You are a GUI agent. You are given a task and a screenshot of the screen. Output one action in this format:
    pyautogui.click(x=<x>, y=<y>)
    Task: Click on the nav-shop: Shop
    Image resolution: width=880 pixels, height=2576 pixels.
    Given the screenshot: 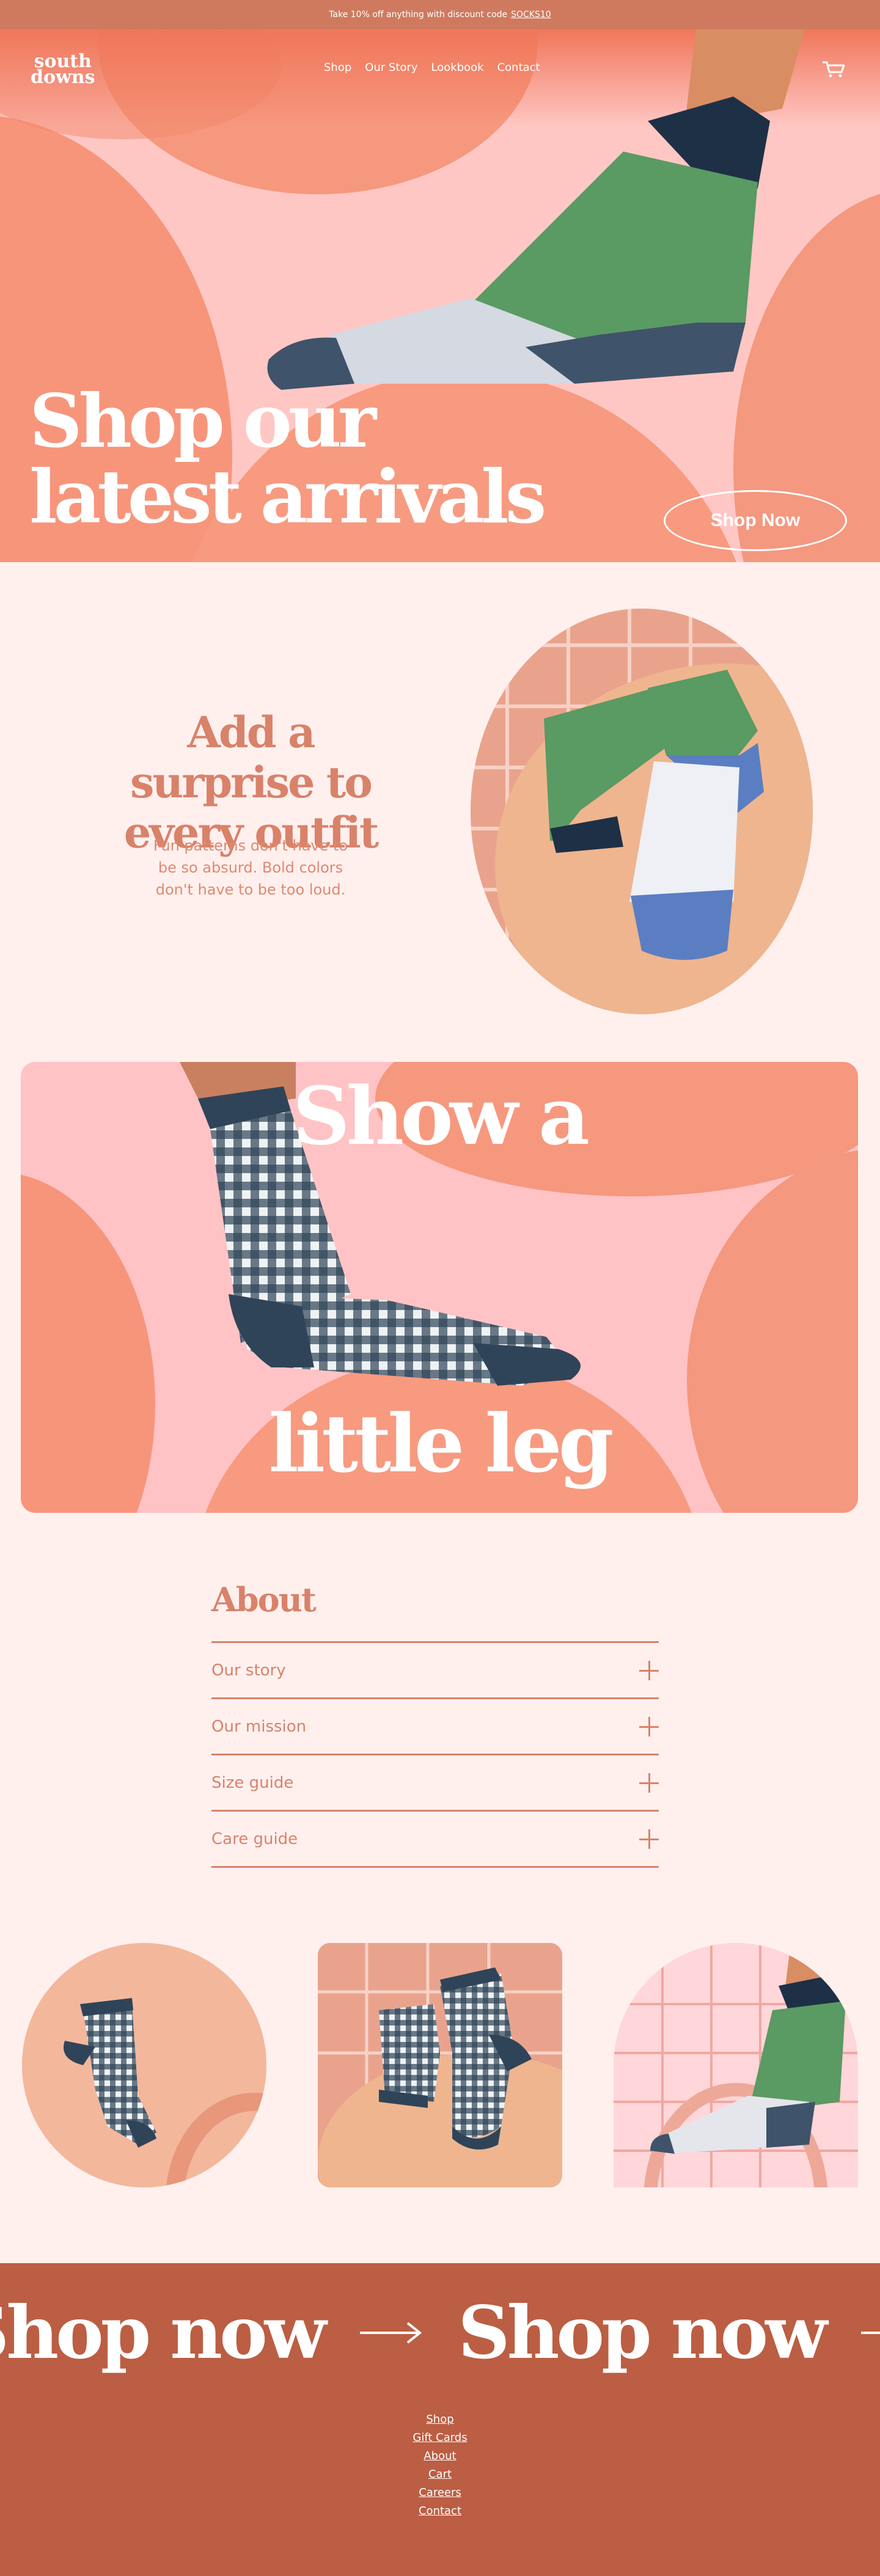 What is the action you would take?
    pyautogui.click(x=337, y=67)
    